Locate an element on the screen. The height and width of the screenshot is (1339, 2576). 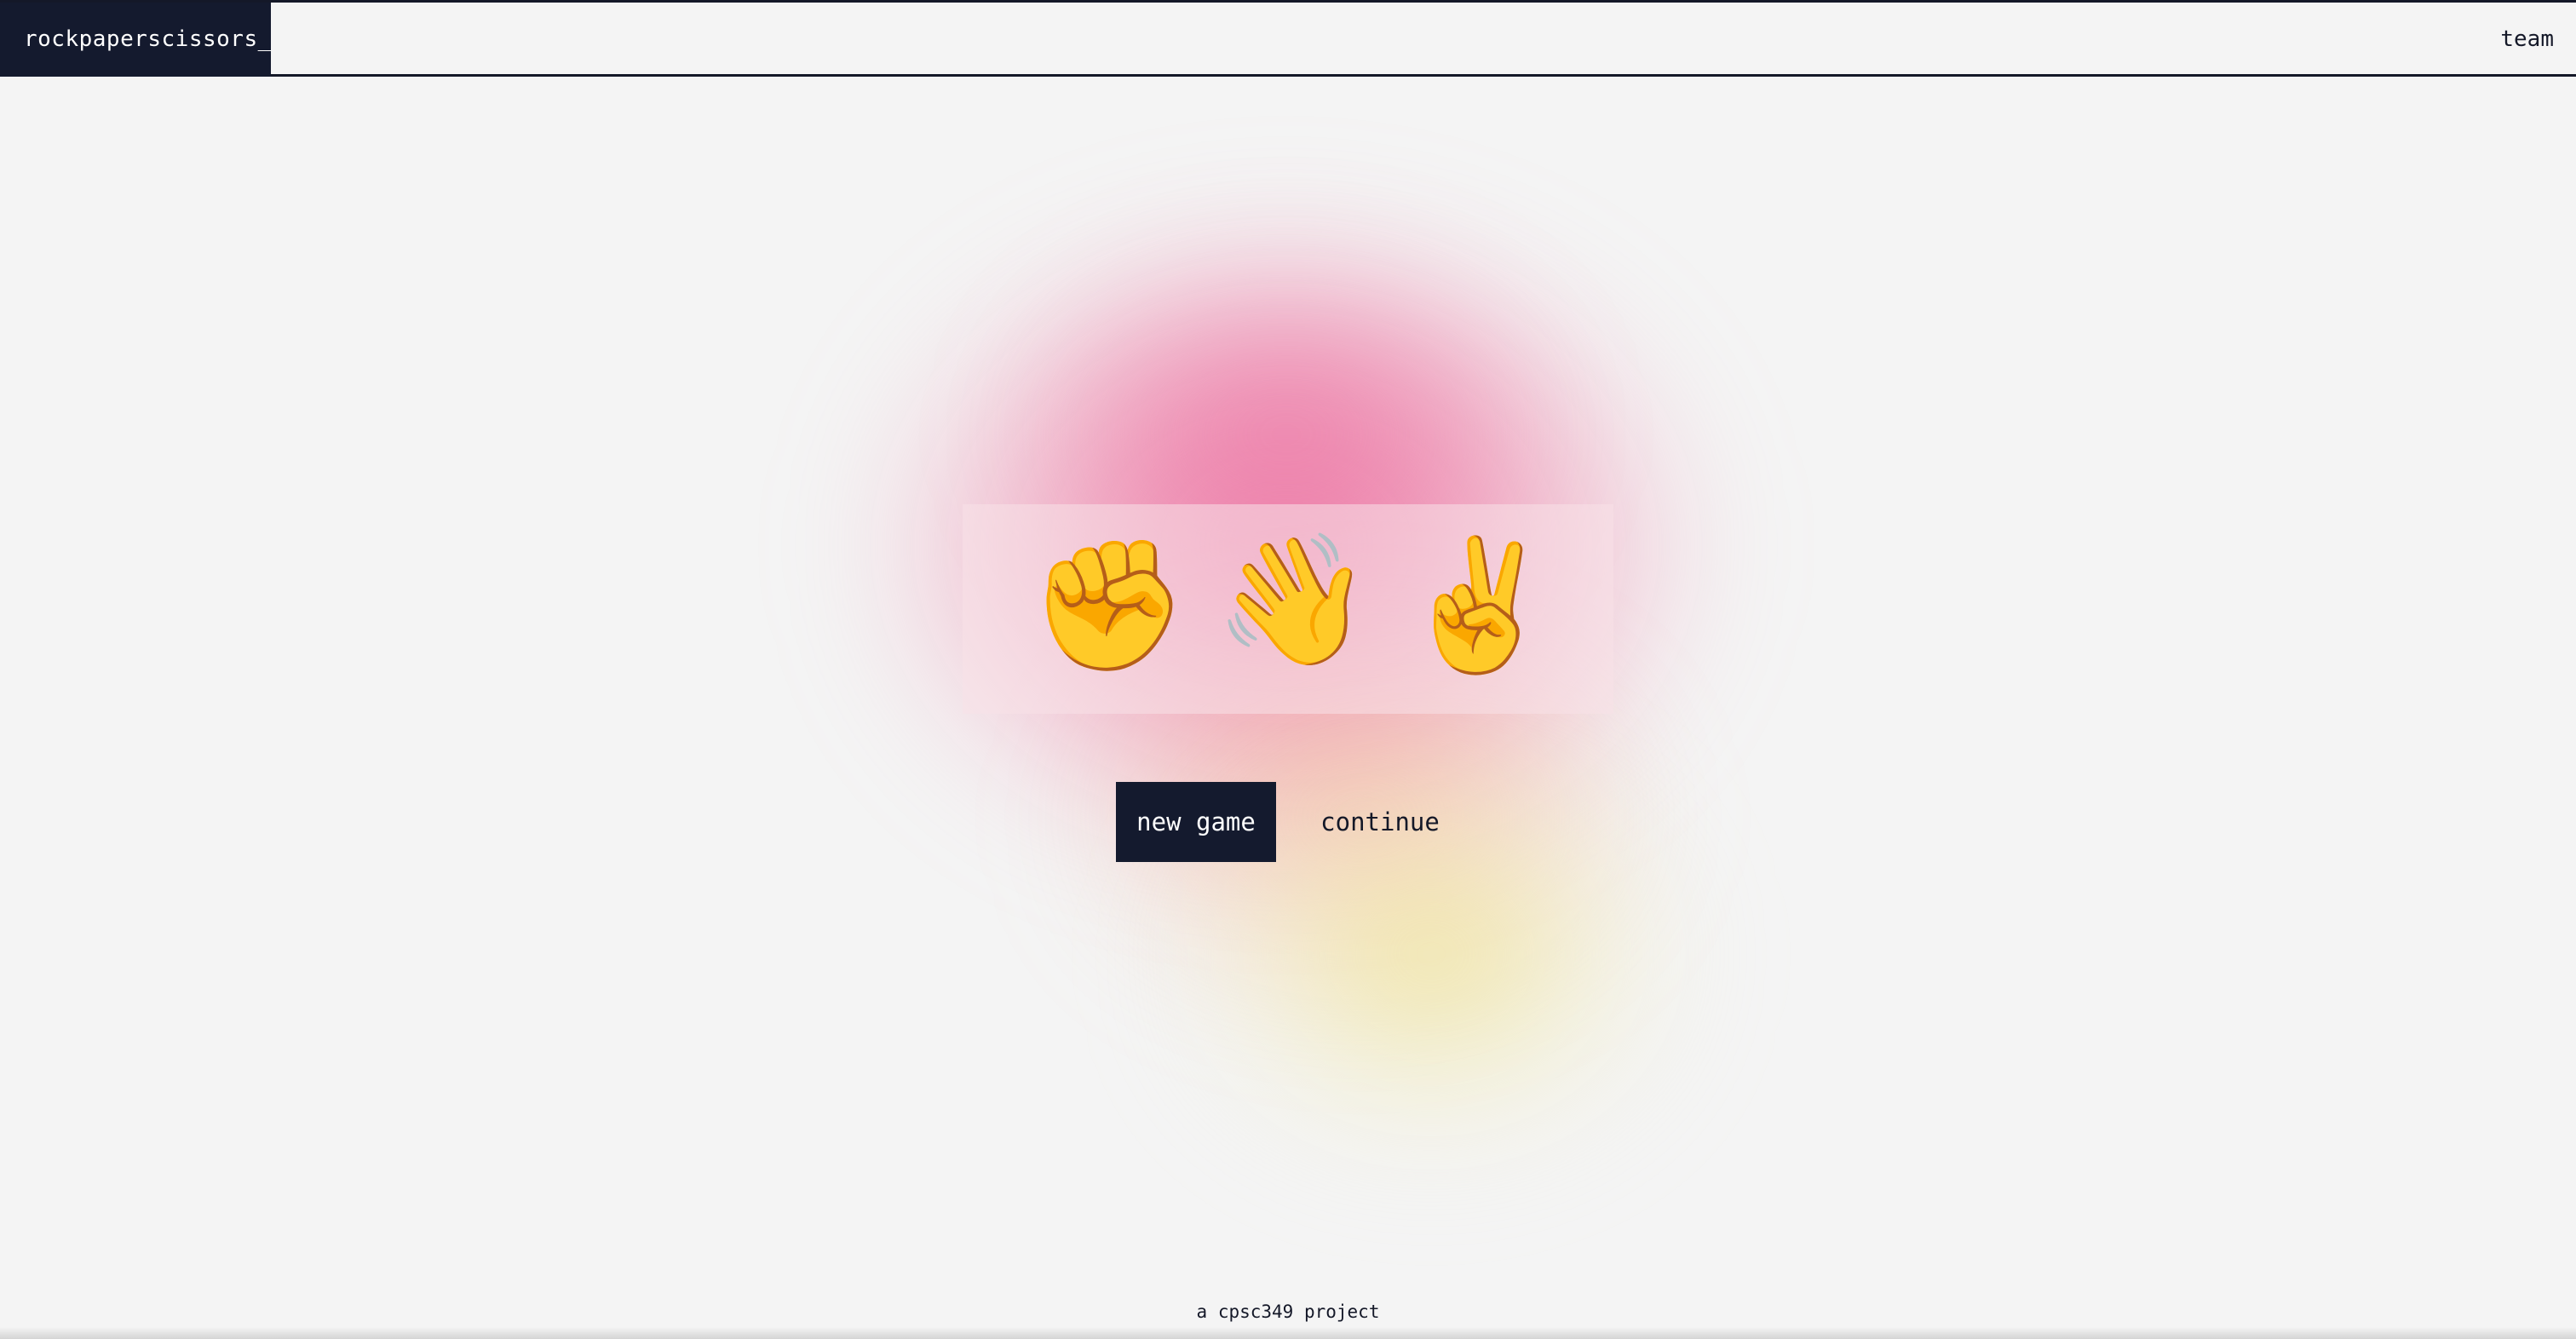
new-game-button: new game is located at coordinates (1196, 822).